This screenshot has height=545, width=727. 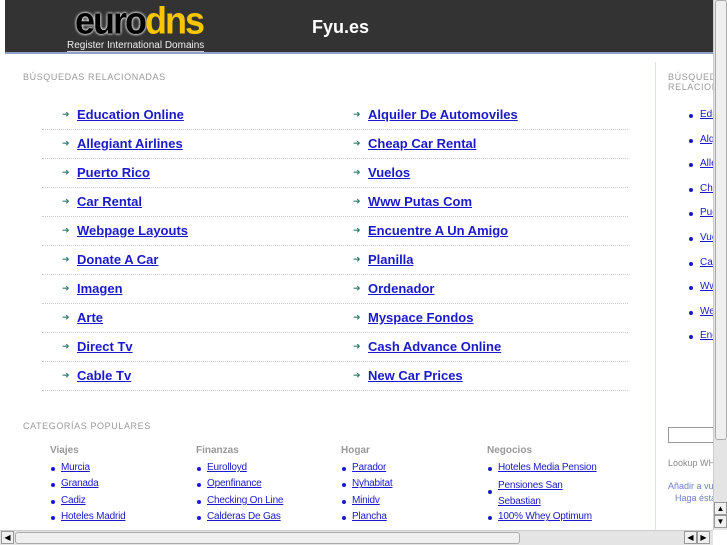 I want to click on category-link: Checking On Line, so click(x=245, y=500).